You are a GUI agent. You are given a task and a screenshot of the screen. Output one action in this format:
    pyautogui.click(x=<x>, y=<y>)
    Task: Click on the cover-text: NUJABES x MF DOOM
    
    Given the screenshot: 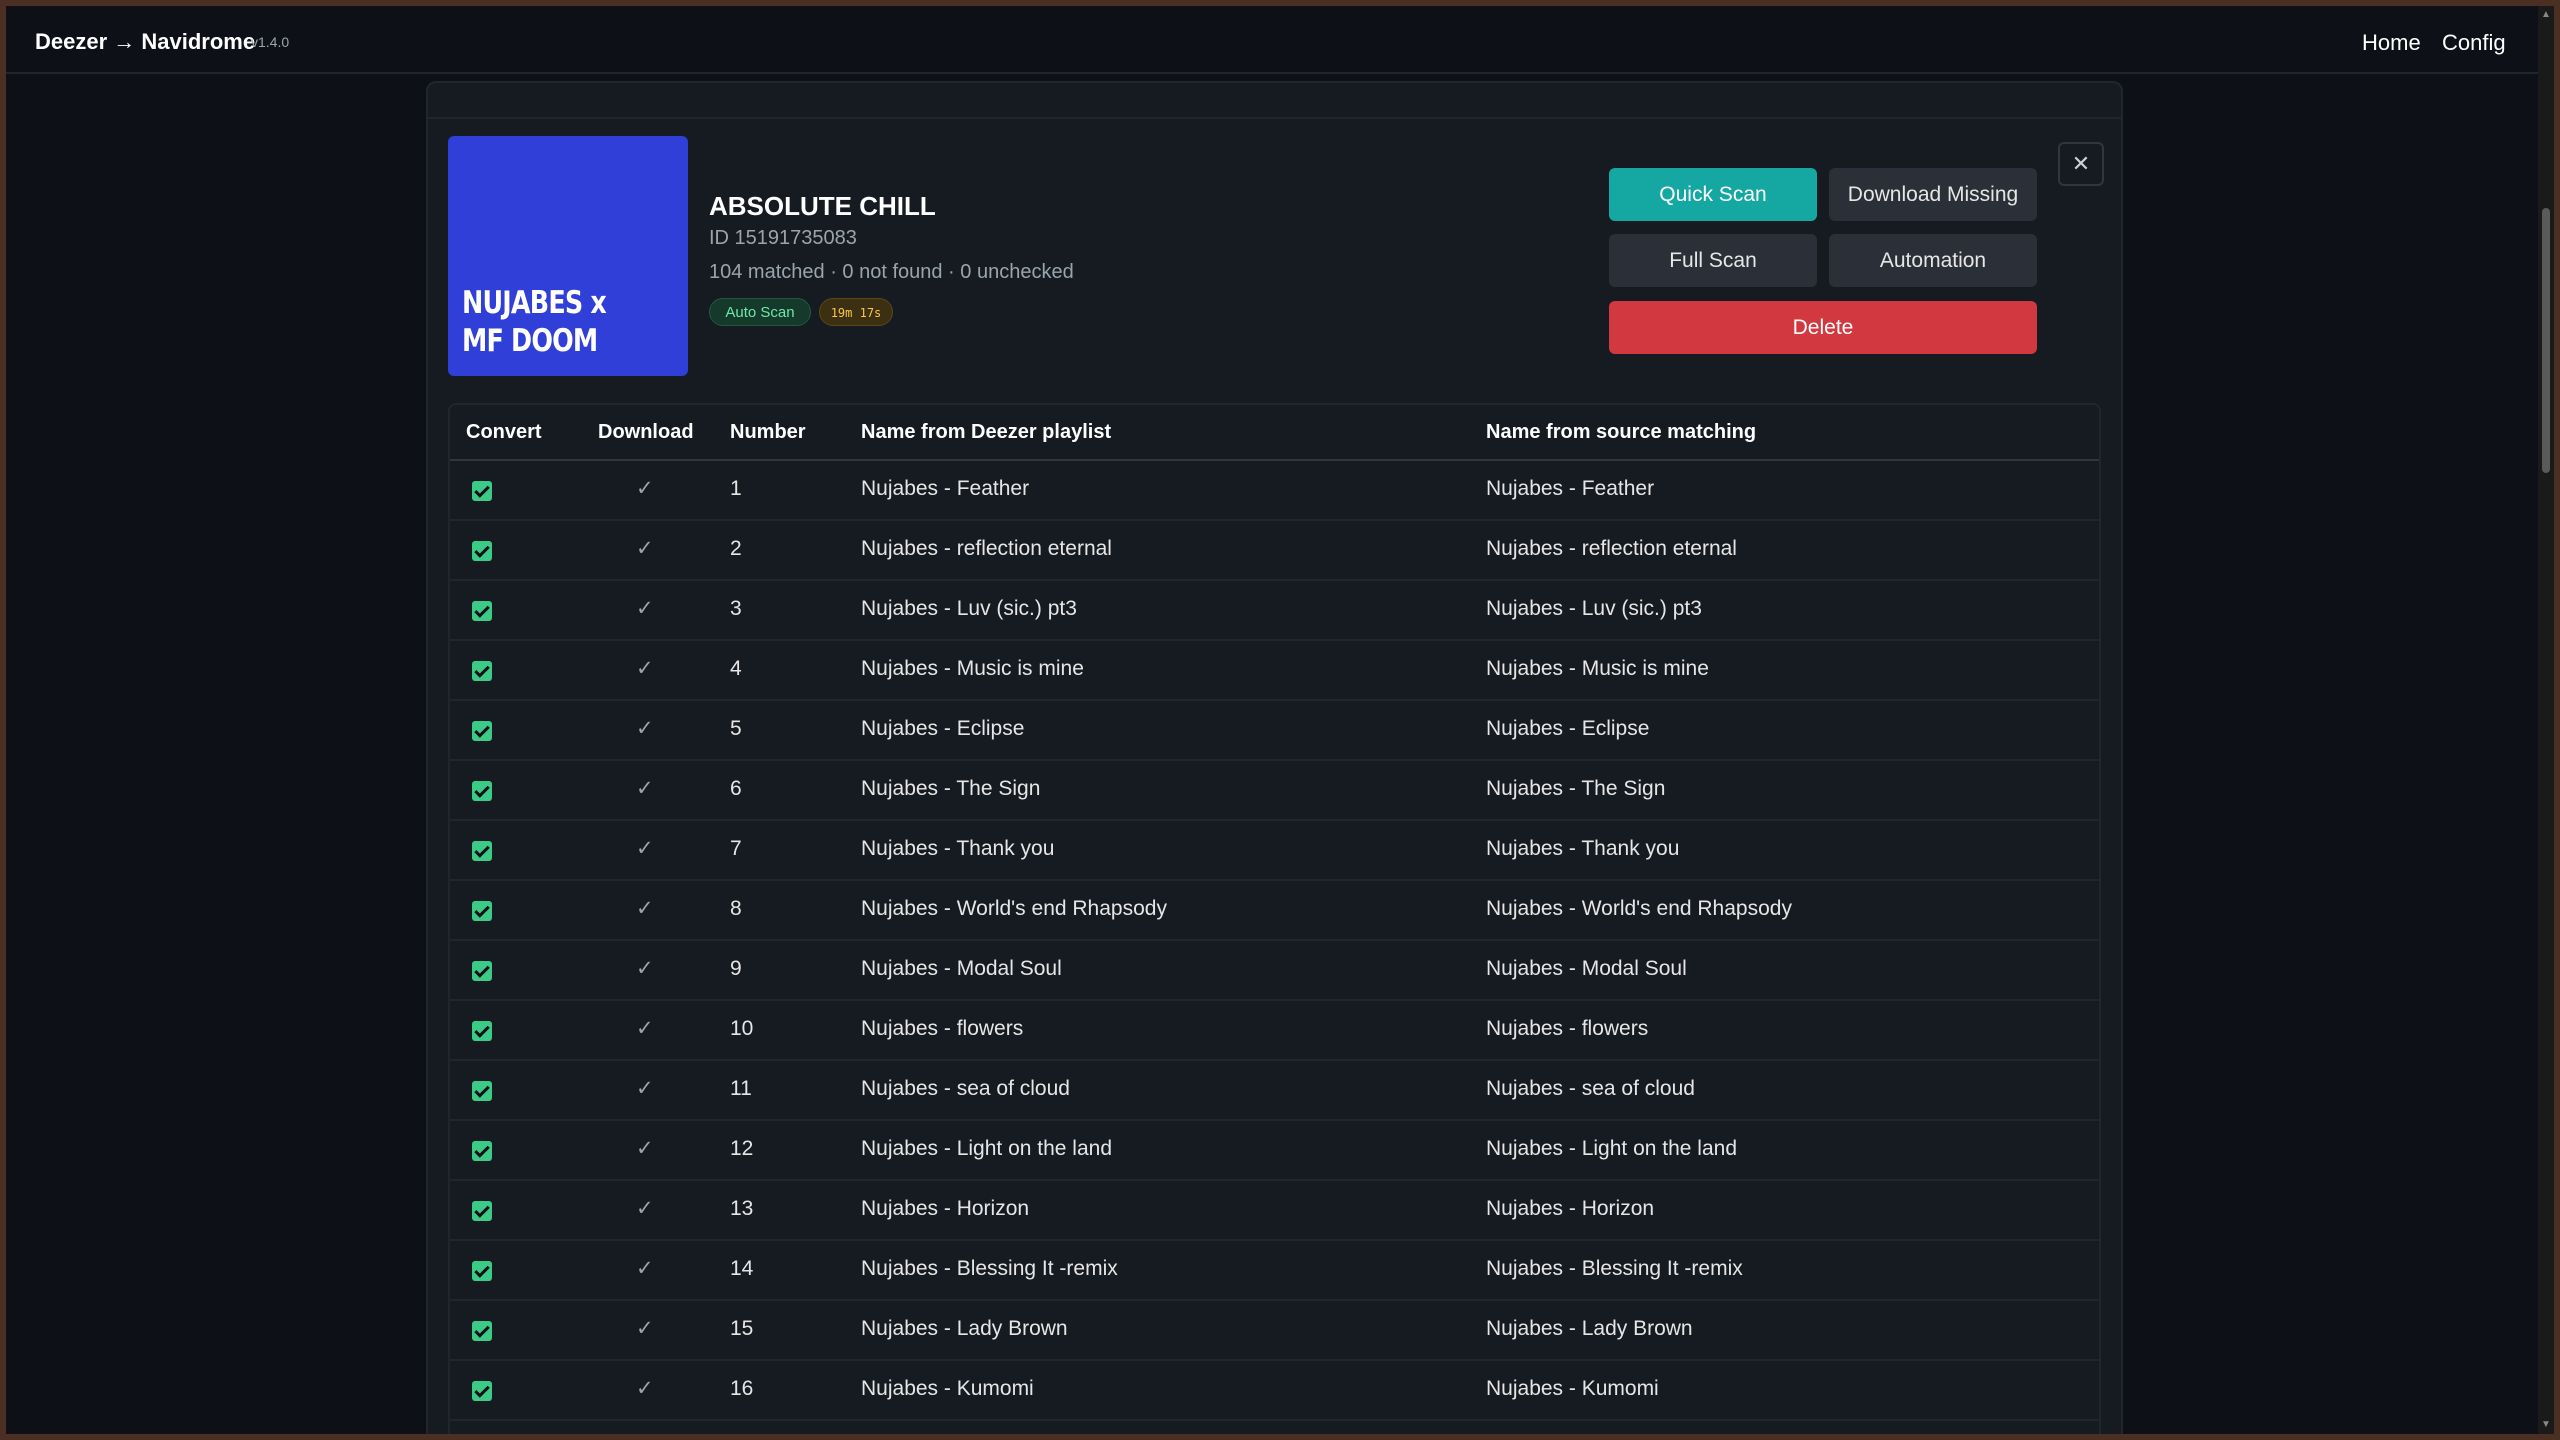 What is the action you would take?
    pyautogui.click(x=534, y=322)
    